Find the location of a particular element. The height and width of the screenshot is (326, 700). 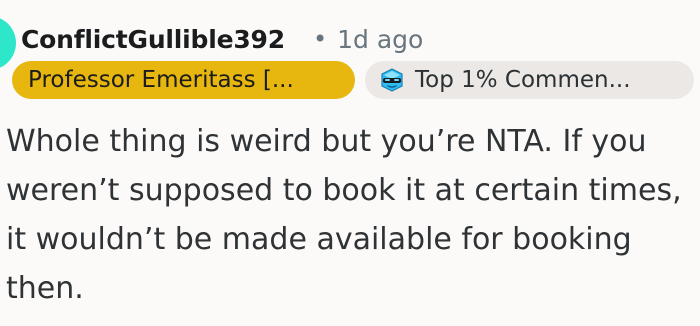

timestamp: 1d ago is located at coordinates (380, 39).